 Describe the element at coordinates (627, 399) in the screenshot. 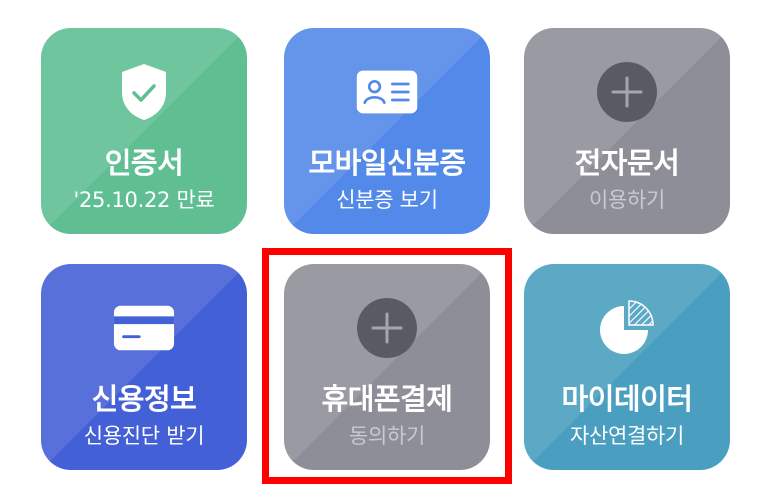

I see `tile-title: 마이데이터` at that location.